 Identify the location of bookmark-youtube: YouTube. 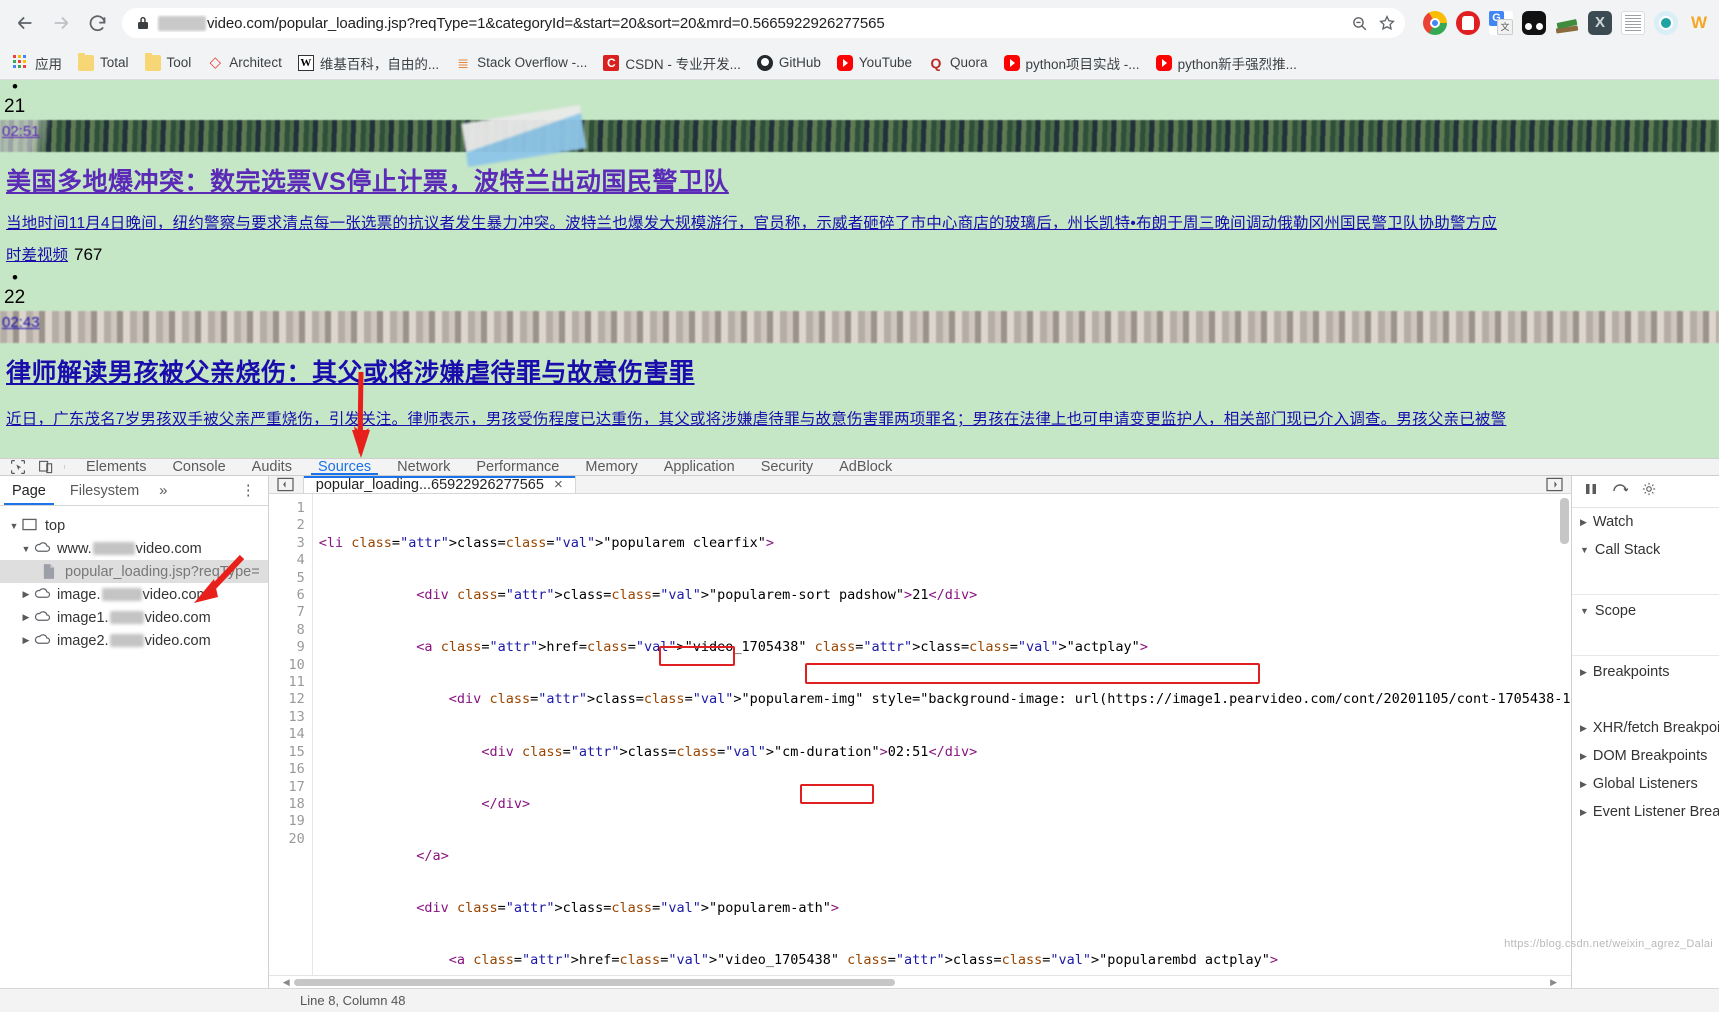
(874, 63).